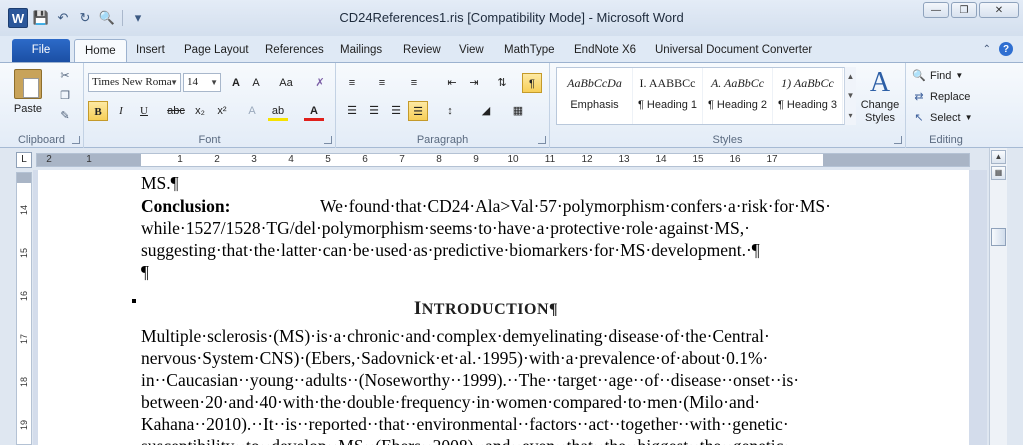 This screenshot has height=445, width=1023. What do you see at coordinates (328, 159) in the screenshot?
I see `ruler-number: 5` at bounding box center [328, 159].